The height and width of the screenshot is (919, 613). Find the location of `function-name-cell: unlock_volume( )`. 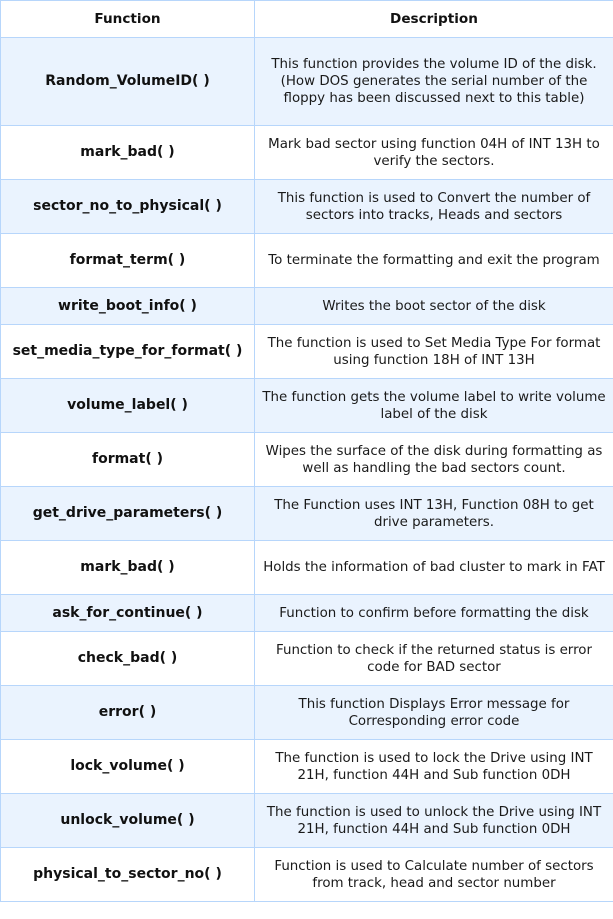

function-name-cell: unlock_volume( ) is located at coordinates (127, 820).